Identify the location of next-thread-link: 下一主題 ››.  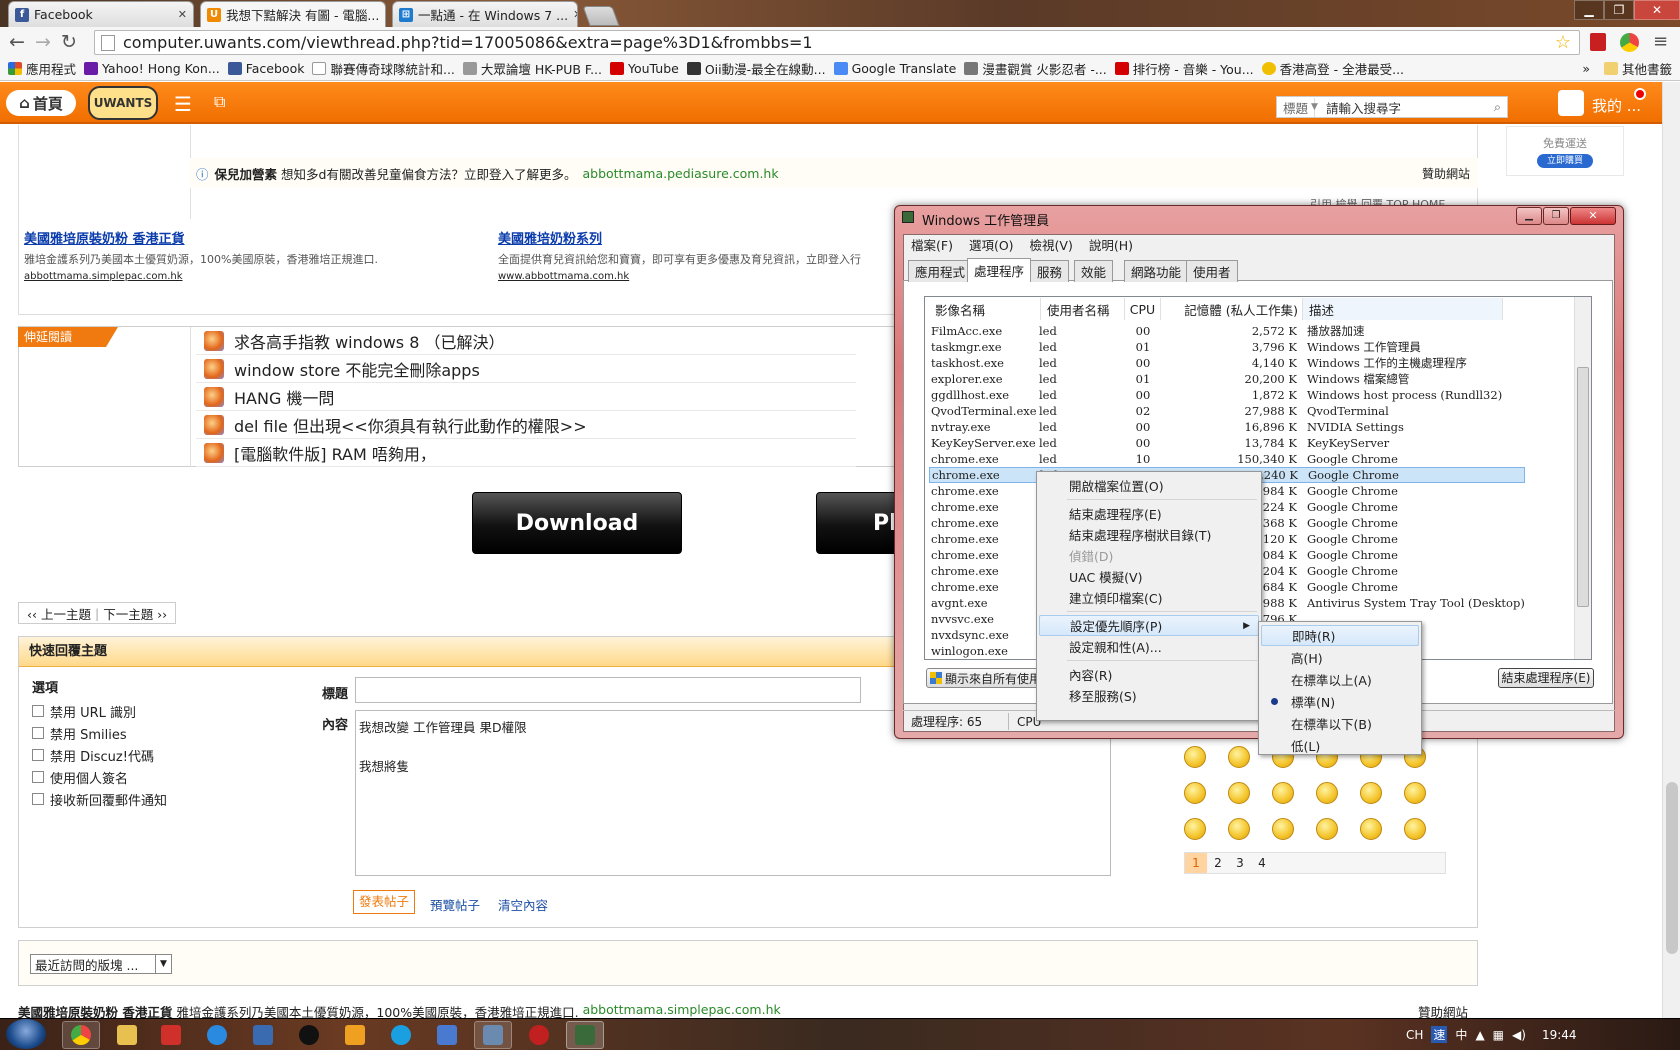
(135, 613).